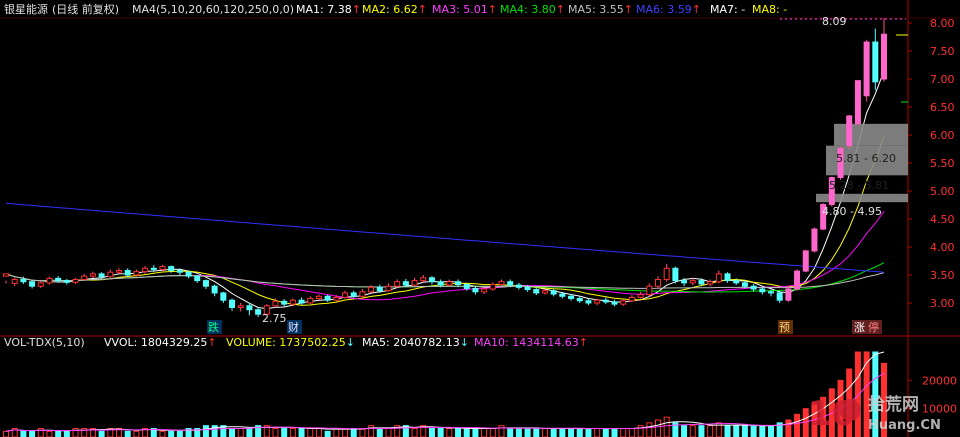 Image resolution: width=960 pixels, height=437 pixels. Describe the element at coordinates (859, 327) in the screenshot. I see `marker-zhang: 涨` at that location.